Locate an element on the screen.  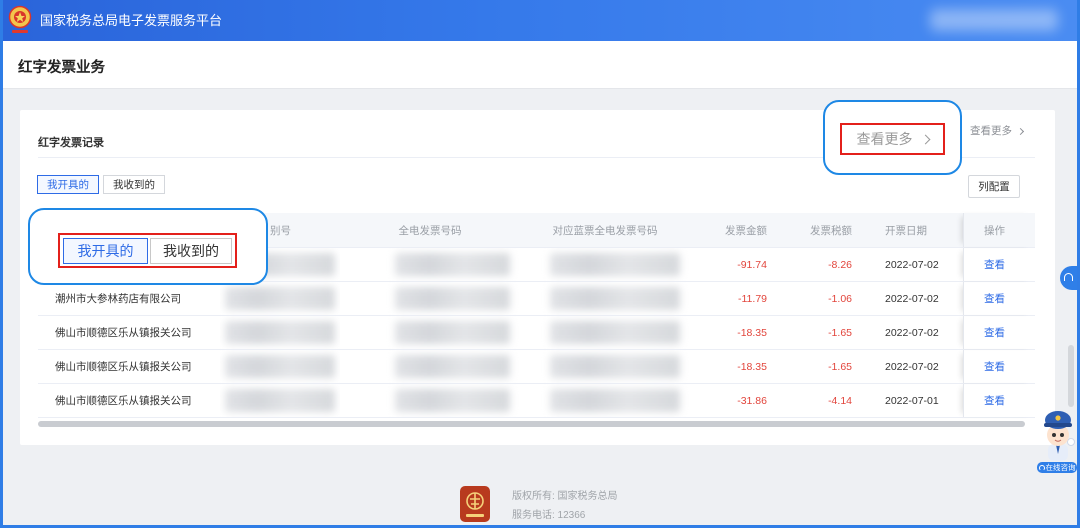
horizontal-scrollbar is located at coordinates (531, 424).